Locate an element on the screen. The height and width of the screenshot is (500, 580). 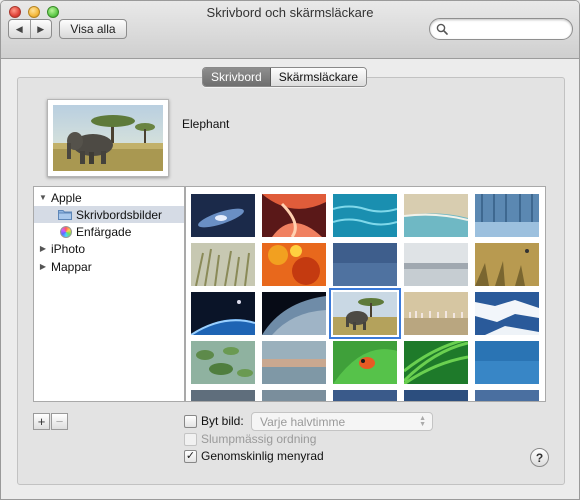
search-icon is located at coordinates (442, 29).